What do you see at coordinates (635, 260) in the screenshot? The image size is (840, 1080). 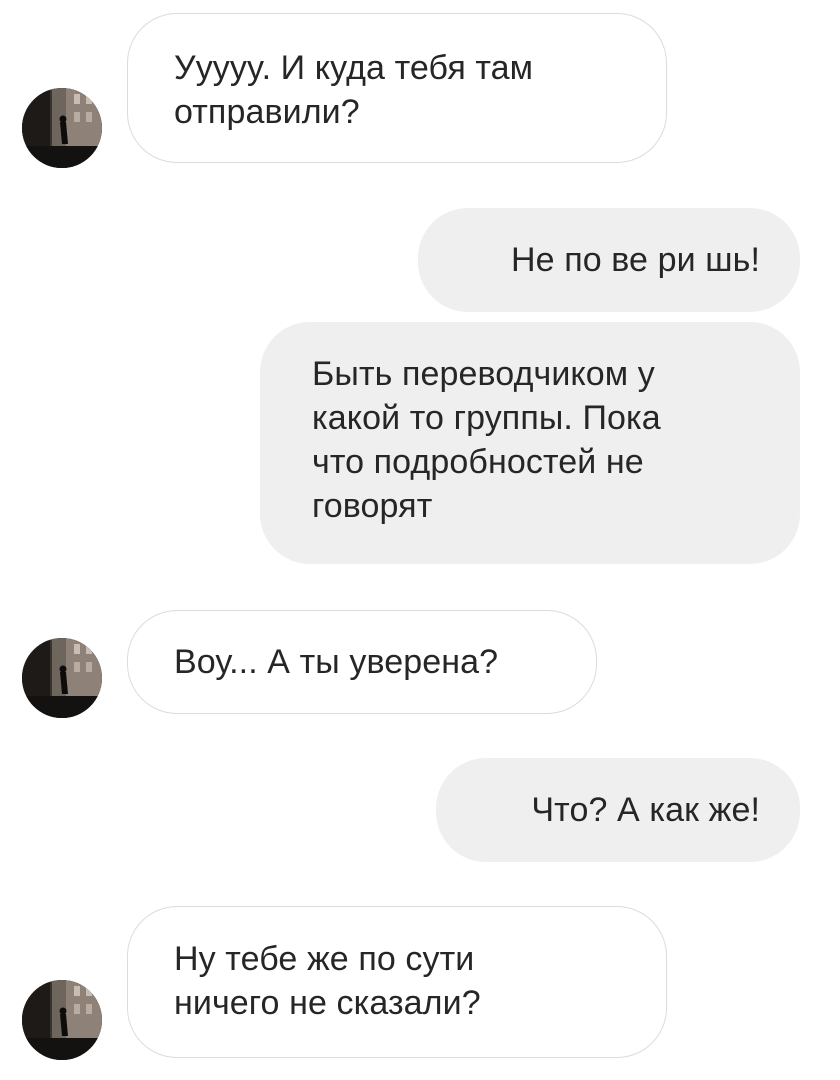 I see `message-line: Не по ве ри шь!` at bounding box center [635, 260].